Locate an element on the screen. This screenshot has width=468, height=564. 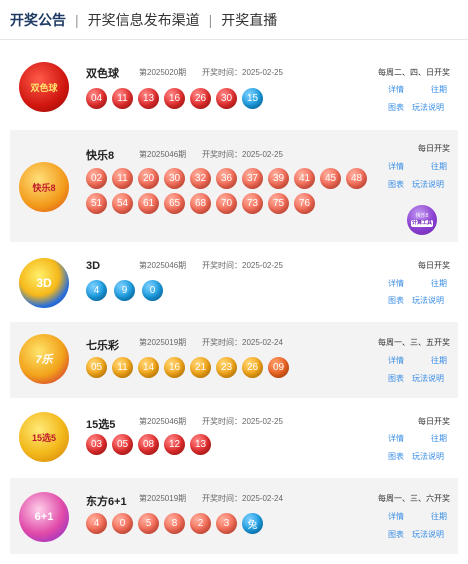
number-ball: 14 is located at coordinates (148, 367).